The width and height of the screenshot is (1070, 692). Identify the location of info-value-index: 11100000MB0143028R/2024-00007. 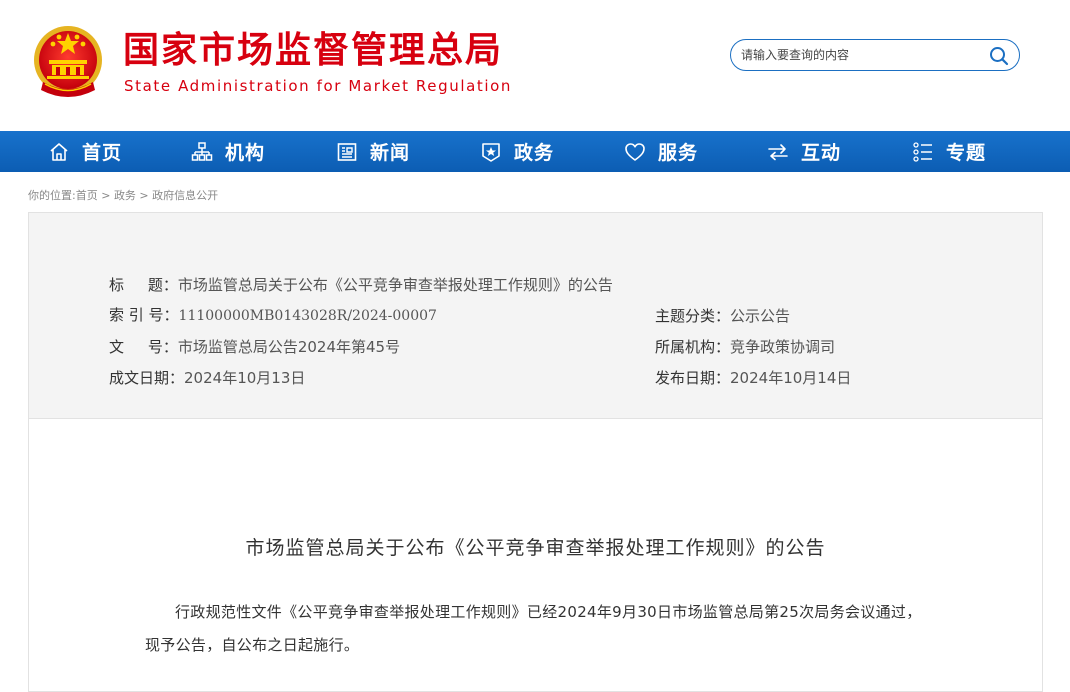
(307, 316).